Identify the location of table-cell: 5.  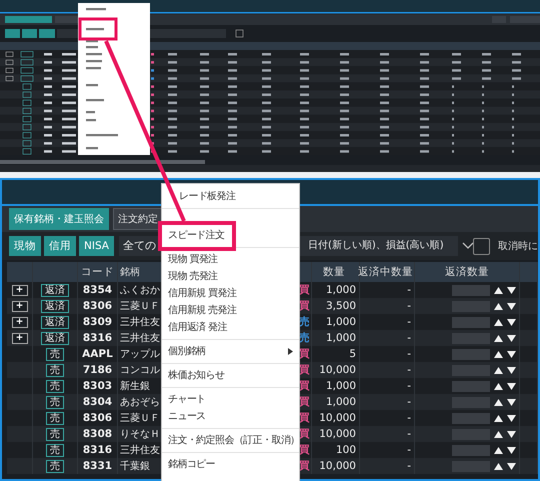
(352, 354).